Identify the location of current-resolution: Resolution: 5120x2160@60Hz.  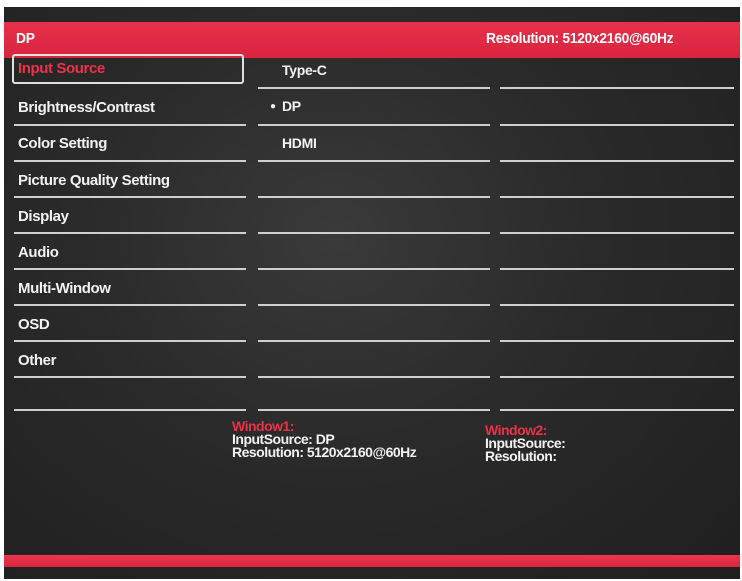
(580, 38).